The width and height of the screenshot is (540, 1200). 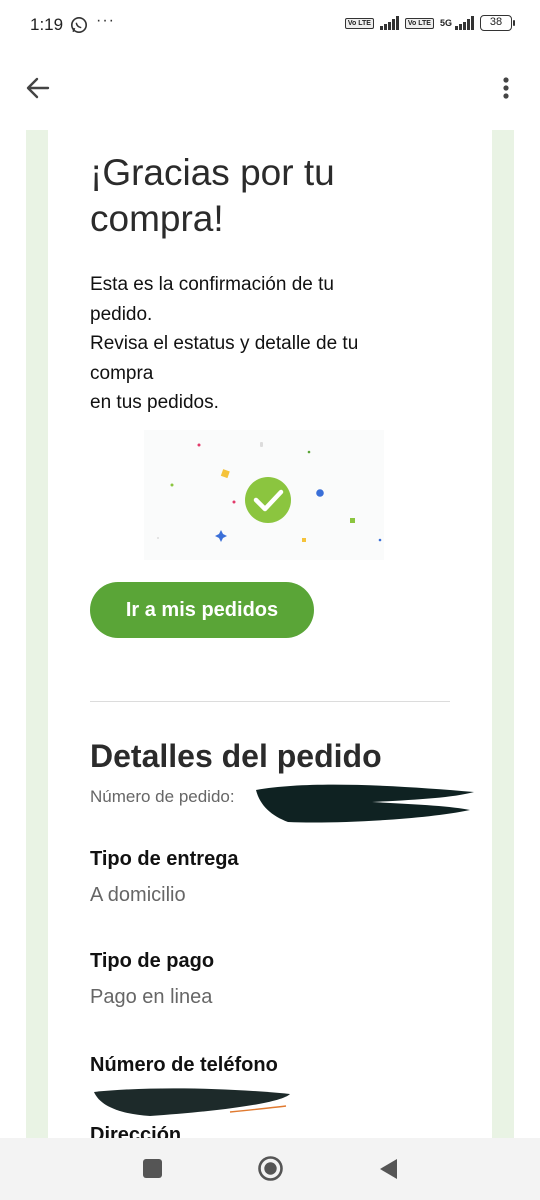 I want to click on confetti-illustration, so click(x=264, y=495).